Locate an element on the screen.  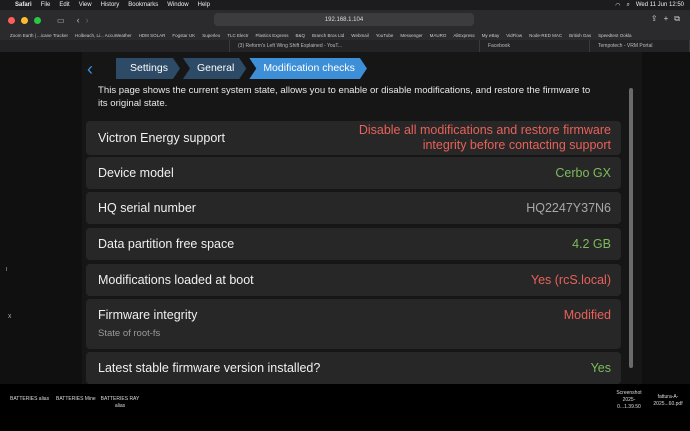
row-label: Victron Energy support is located at coordinates (161, 138).